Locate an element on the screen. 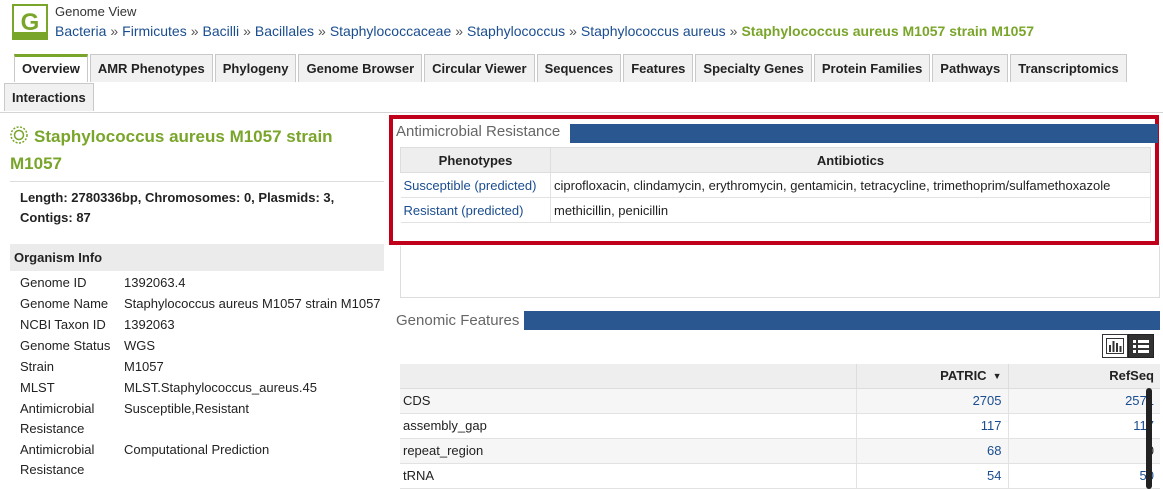  taxon-id-link: 1392063 is located at coordinates (257, 325).